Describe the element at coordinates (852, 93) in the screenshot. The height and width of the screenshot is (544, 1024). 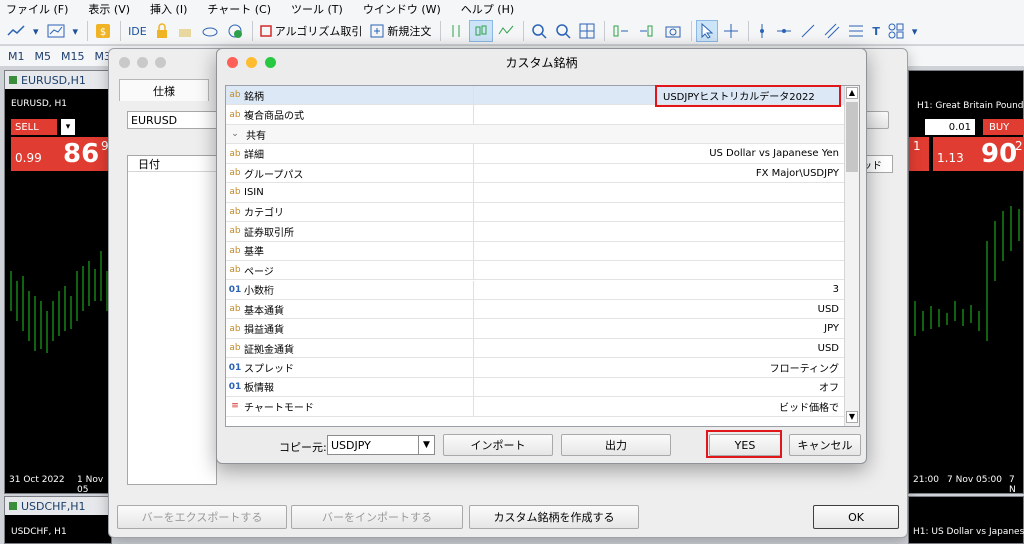
I see `scroll-up-icon: ▲` at that location.